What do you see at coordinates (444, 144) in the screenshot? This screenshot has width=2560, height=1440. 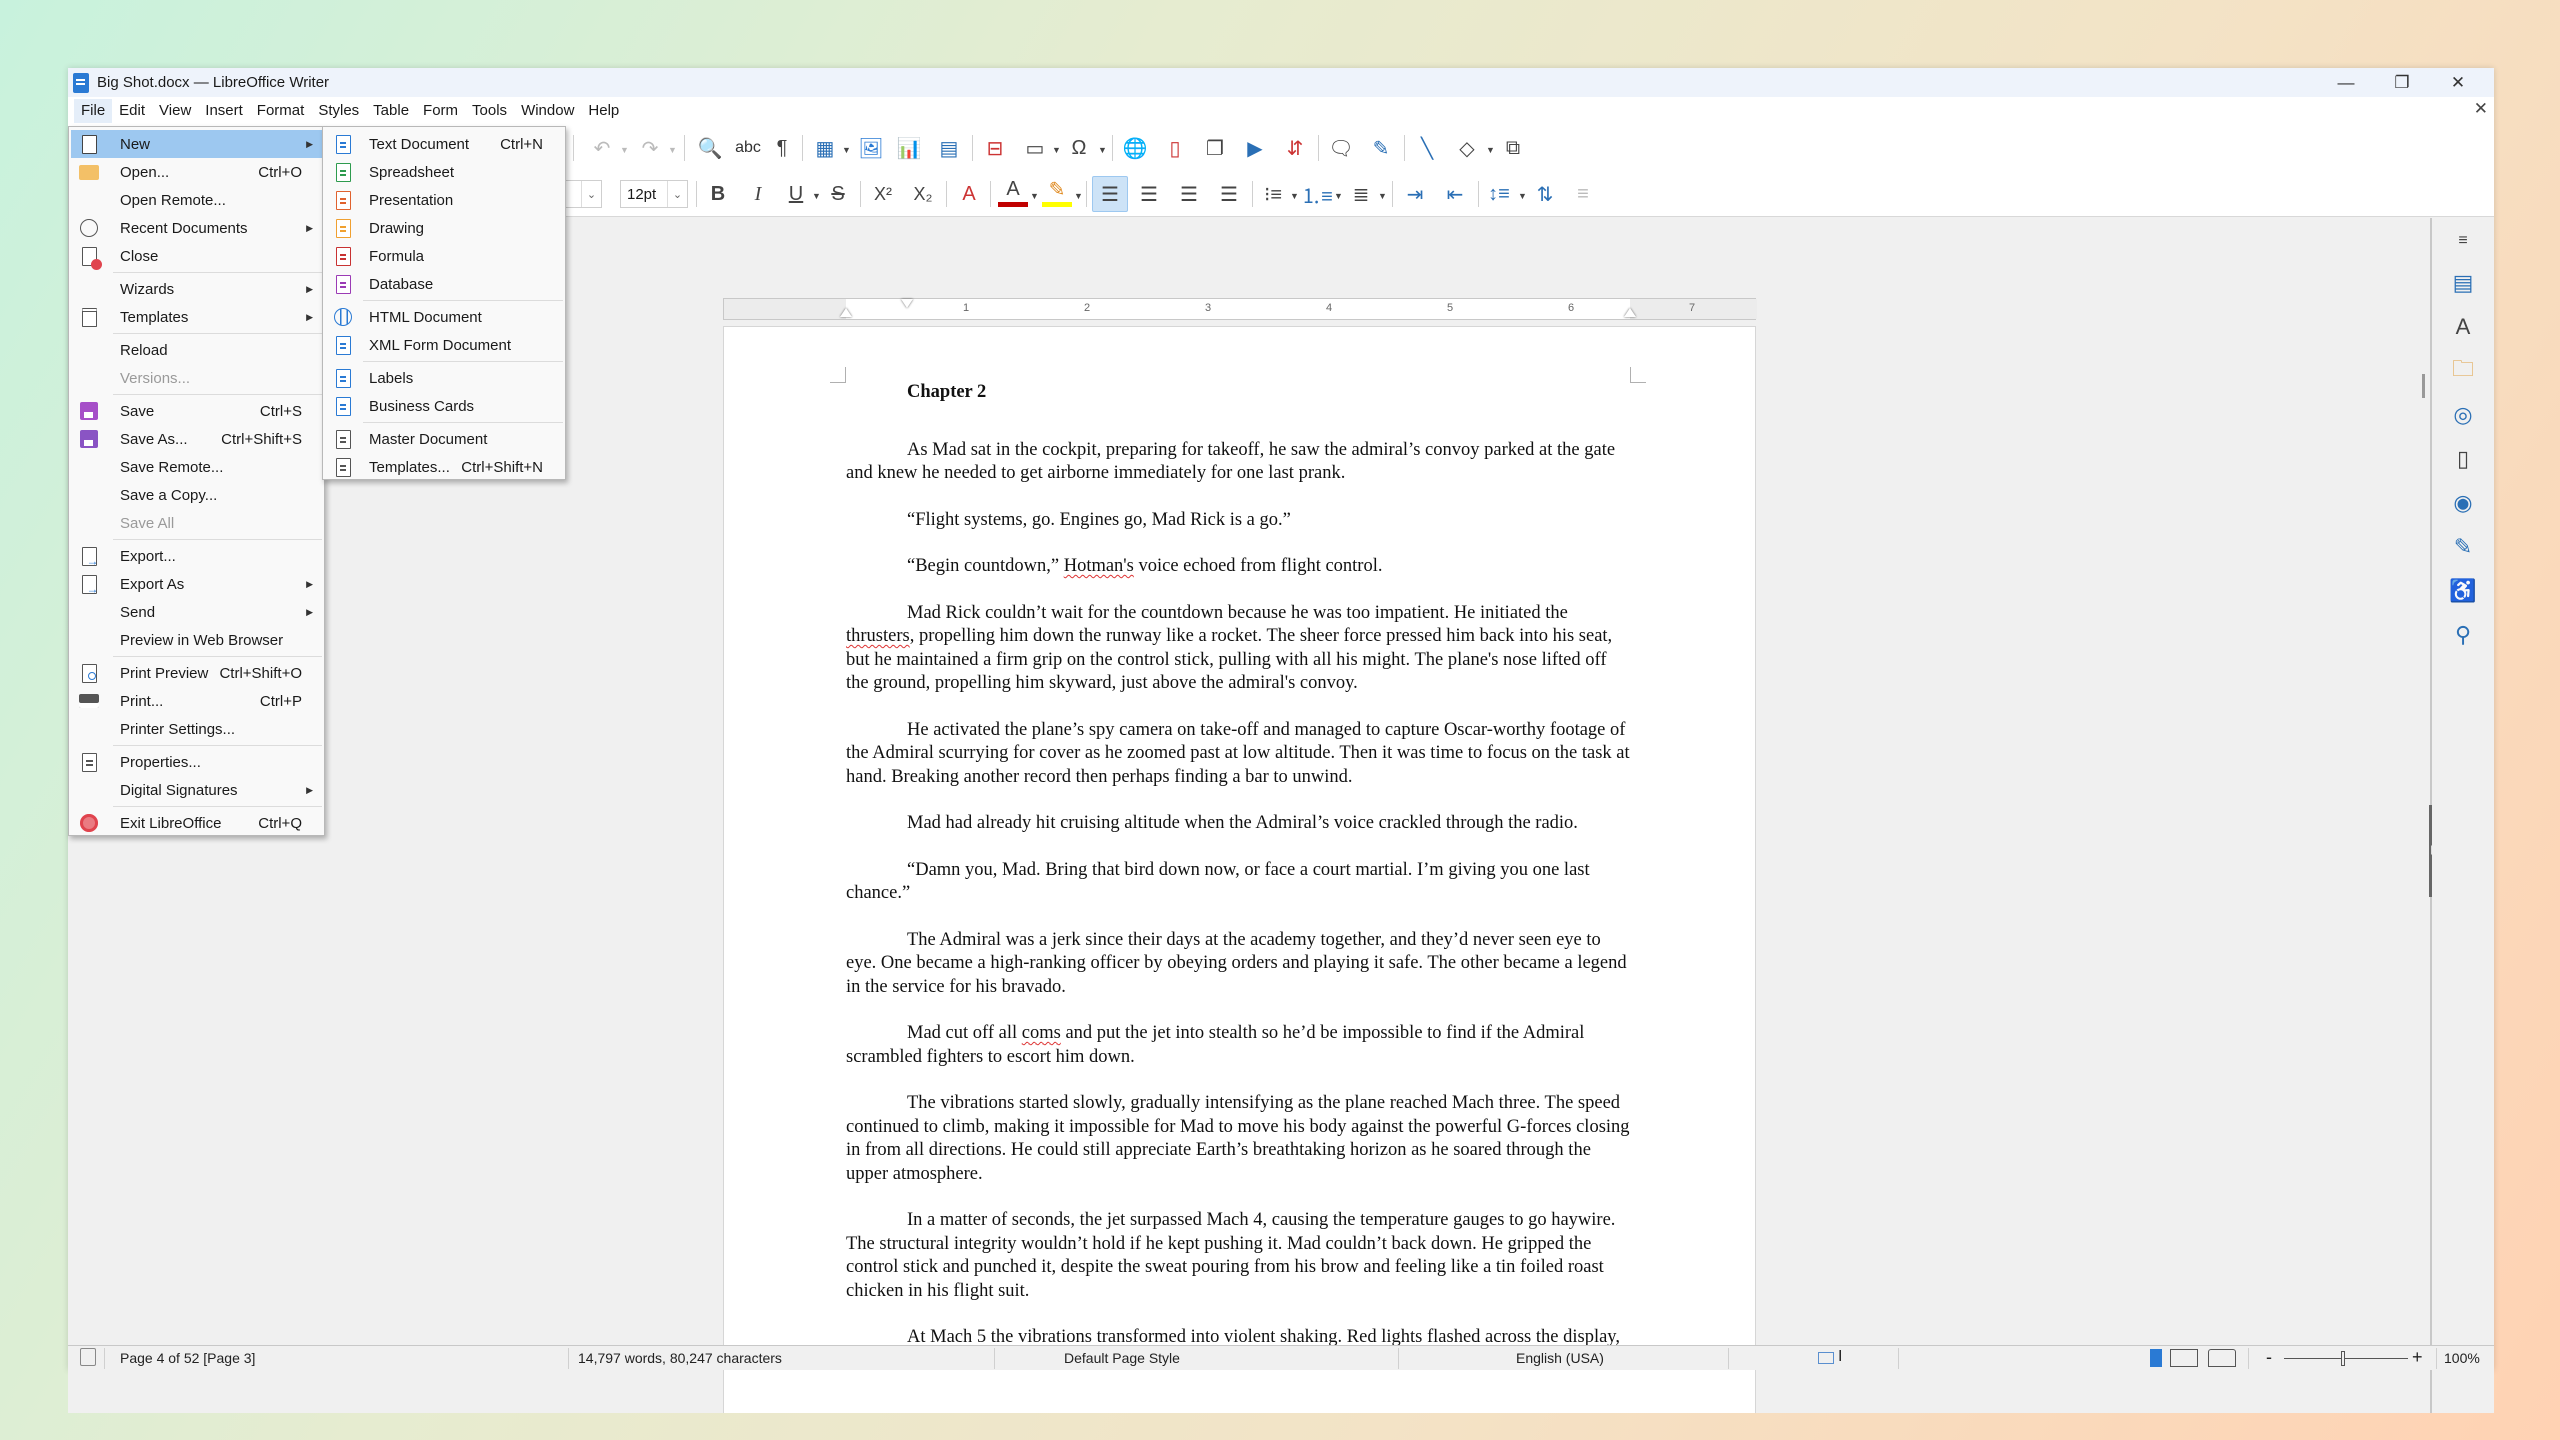 I see `new-submenu-item-text-document: Text Document Ctrl+N` at bounding box center [444, 144].